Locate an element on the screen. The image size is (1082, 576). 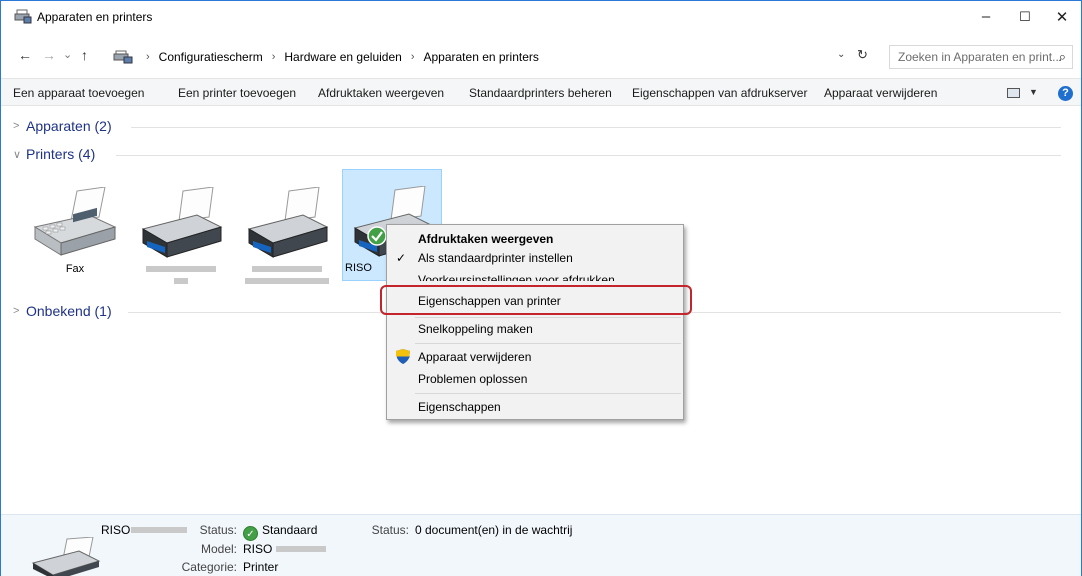
maximize-button: ☐ is located at coordinates (1025, 16).